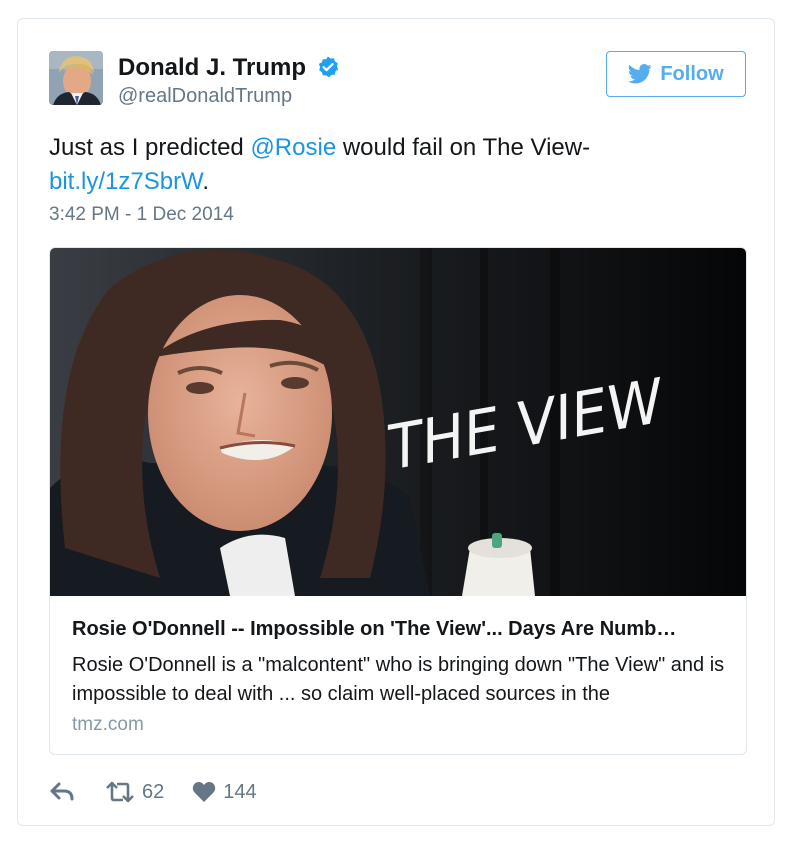 This screenshot has height=848, width=799. Describe the element at coordinates (205, 96) in the screenshot. I see `user-handle: @realDonaldTrump` at that location.